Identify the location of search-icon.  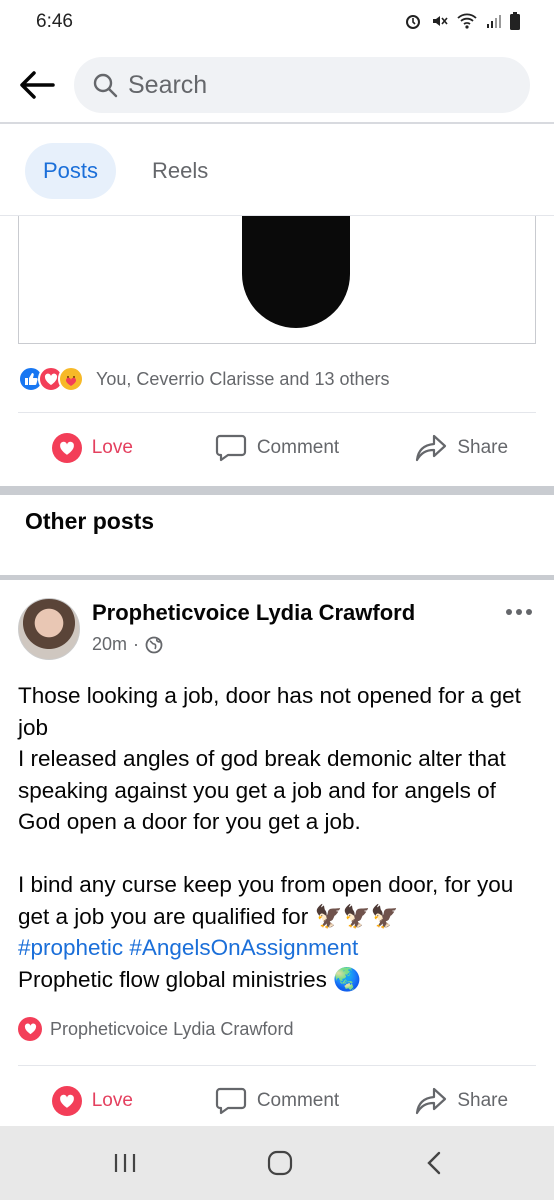
(105, 85).